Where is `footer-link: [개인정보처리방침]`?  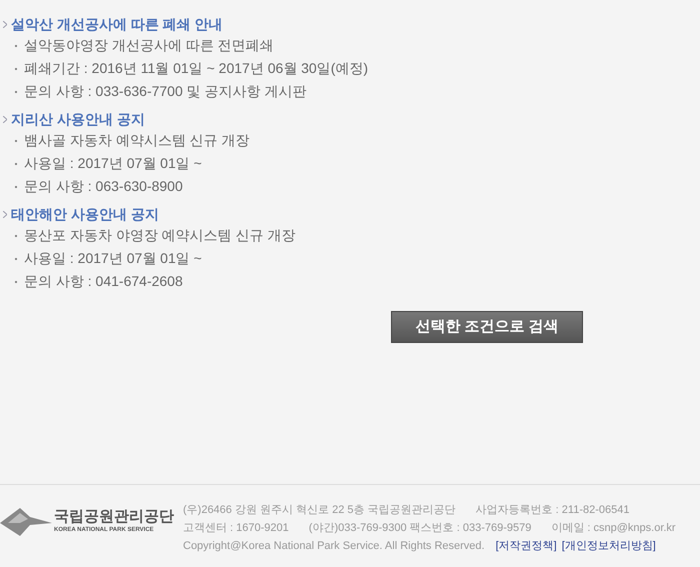 footer-link: [개인정보처리방침] is located at coordinates (609, 546).